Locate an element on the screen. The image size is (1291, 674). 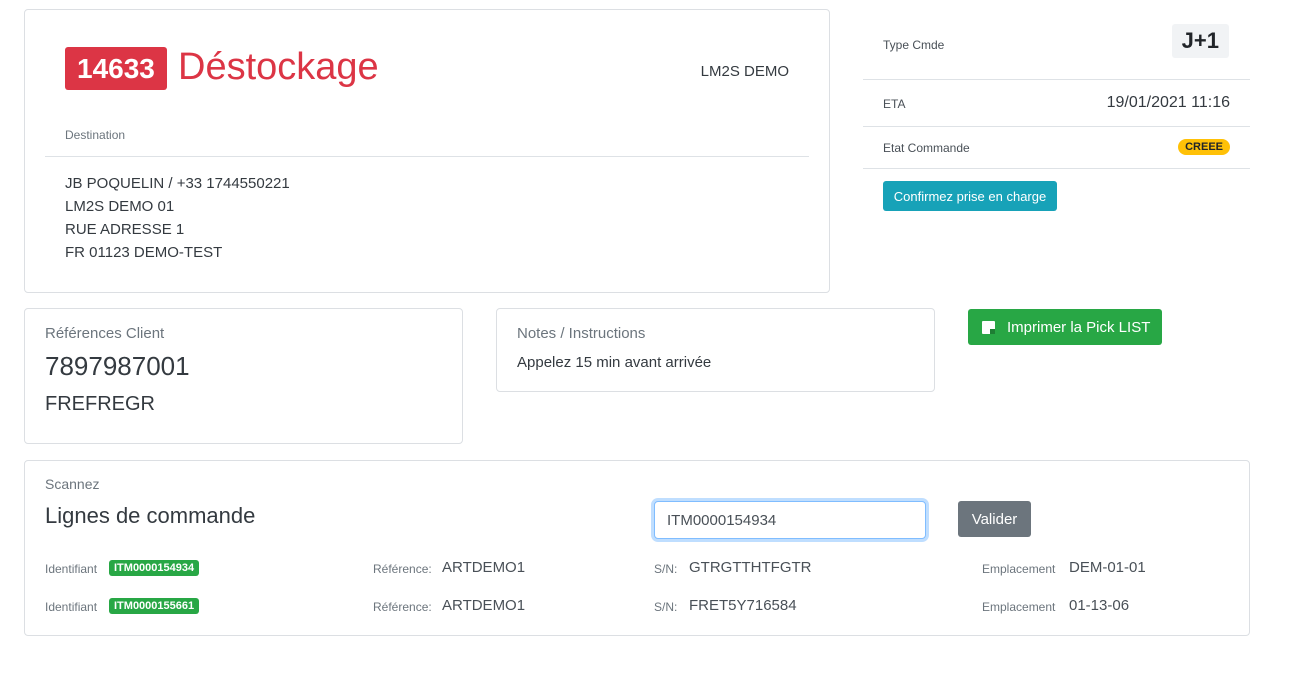
note-icon is located at coordinates (988, 327).